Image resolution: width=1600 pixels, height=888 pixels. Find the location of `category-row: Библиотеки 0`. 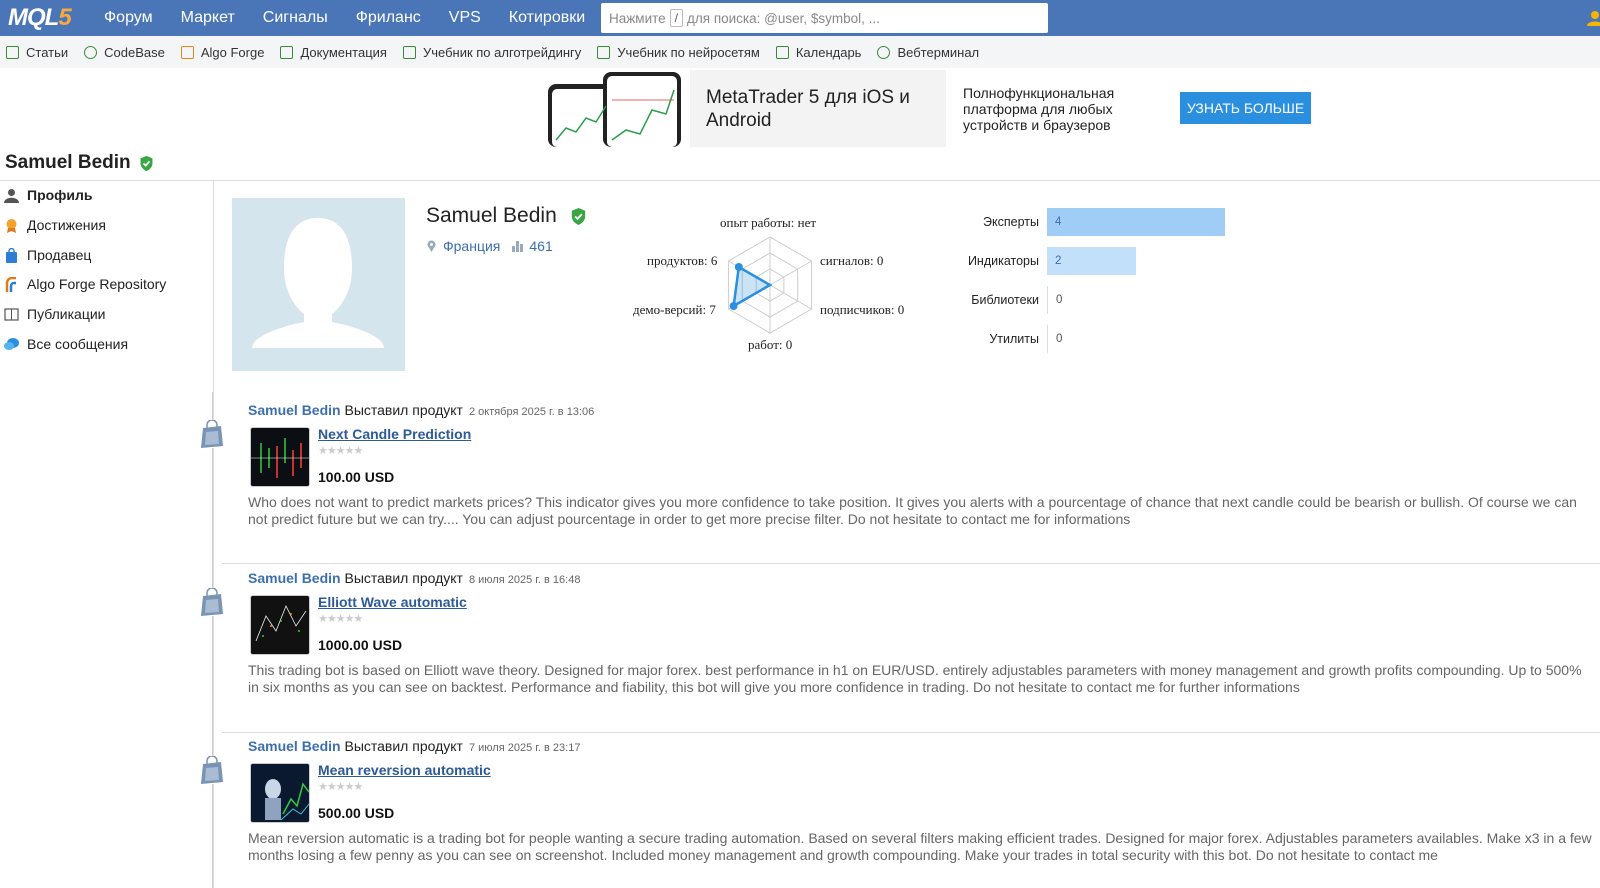

category-row: Библиотеки 0 is located at coordinates (991, 300).